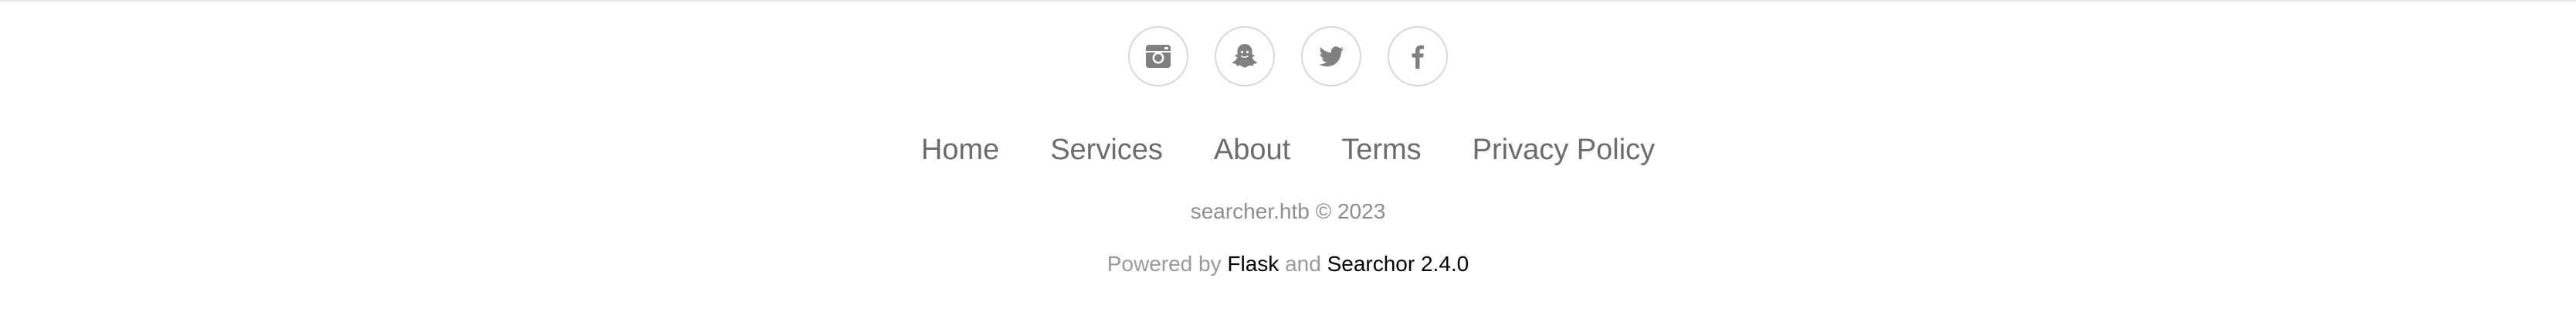 The image size is (2576, 312). I want to click on facebook-icon, so click(1418, 57).